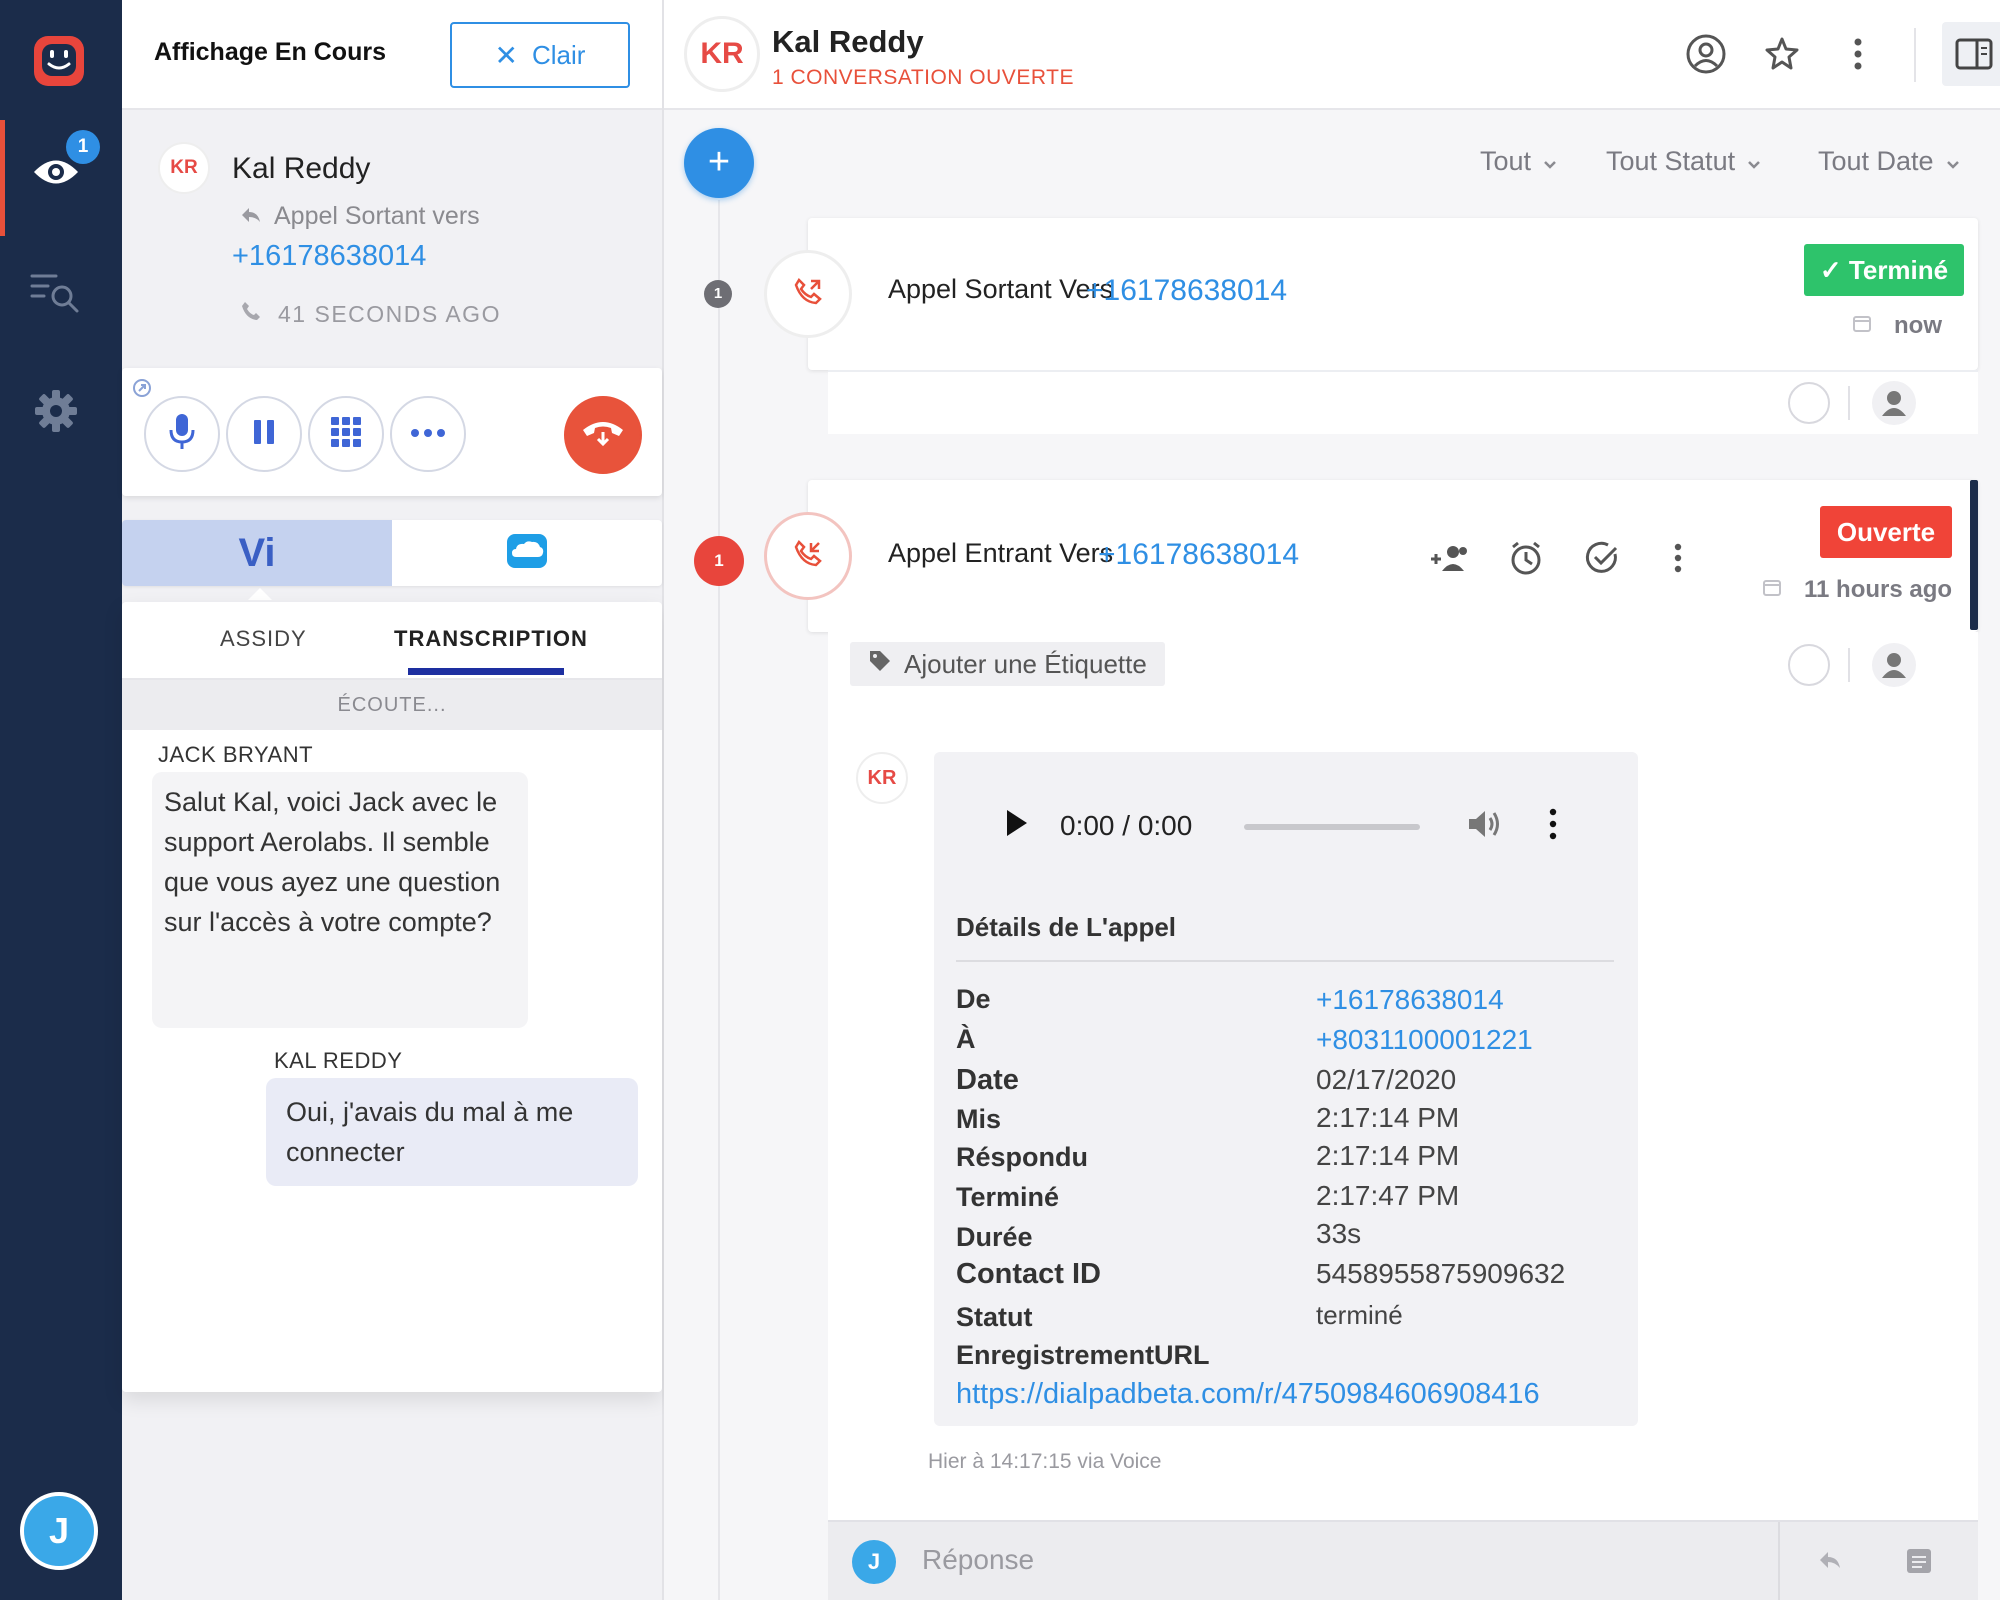 This screenshot has height=1600, width=2000. What do you see at coordinates (1403, 1560) in the screenshot?
I see `reply-composer: J Réponse` at bounding box center [1403, 1560].